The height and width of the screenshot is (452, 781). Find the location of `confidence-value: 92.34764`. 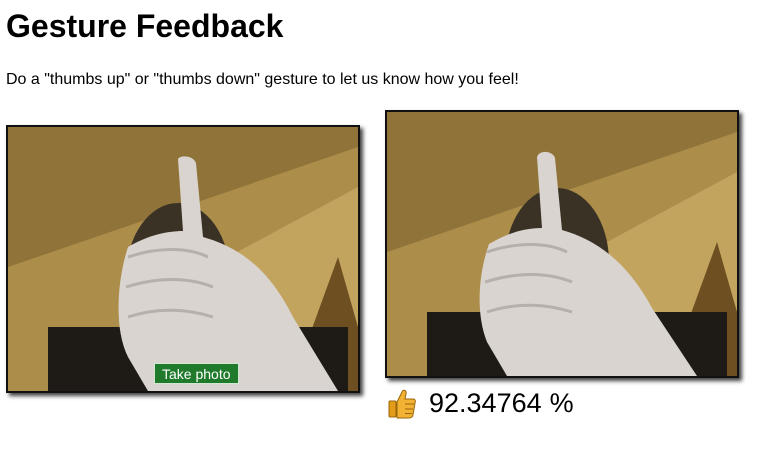

confidence-value: 92.34764 is located at coordinates (485, 403).